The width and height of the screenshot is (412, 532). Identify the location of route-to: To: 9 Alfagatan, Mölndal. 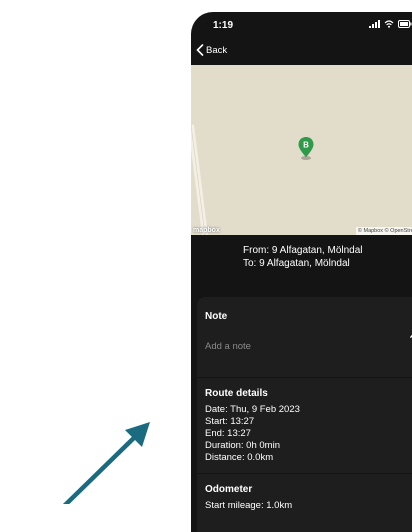
(296, 263).